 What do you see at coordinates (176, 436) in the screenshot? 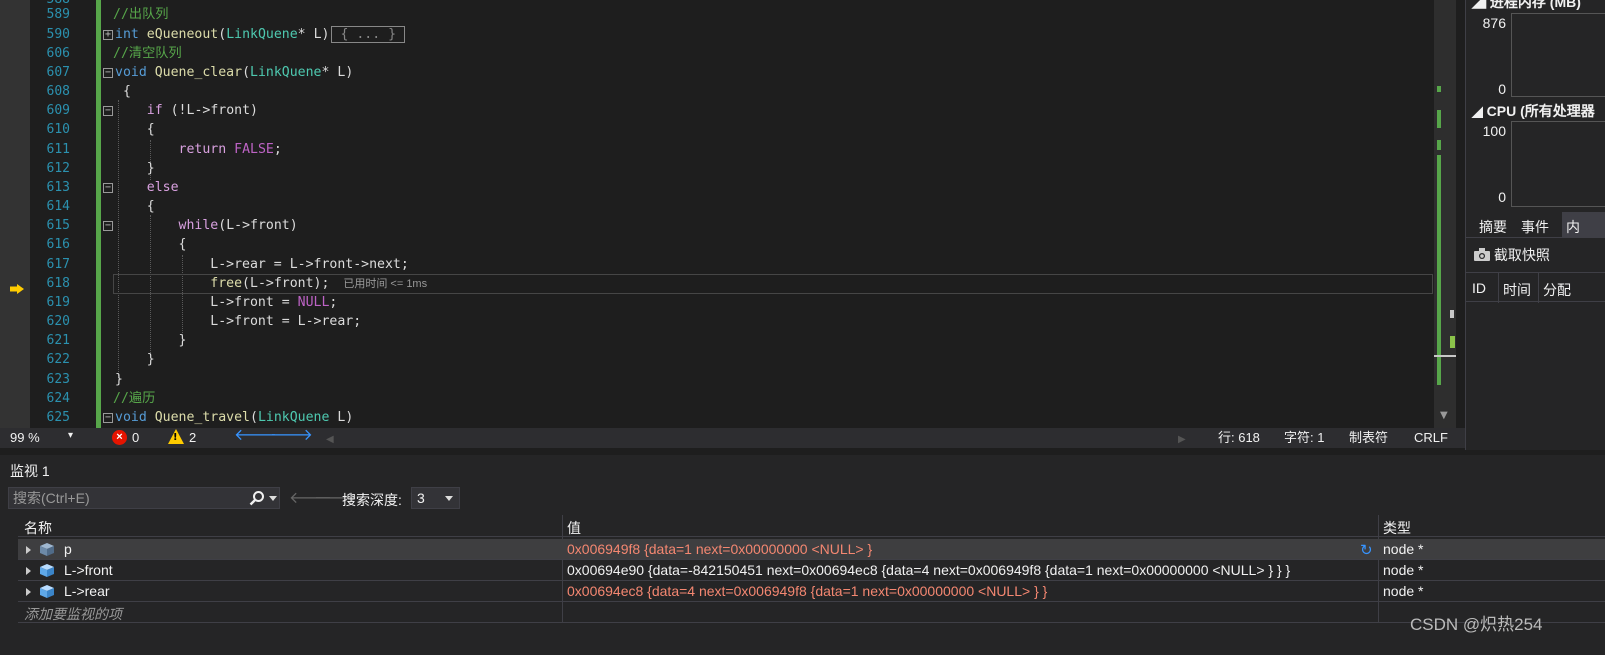
I see `warning-icon: !` at bounding box center [176, 436].